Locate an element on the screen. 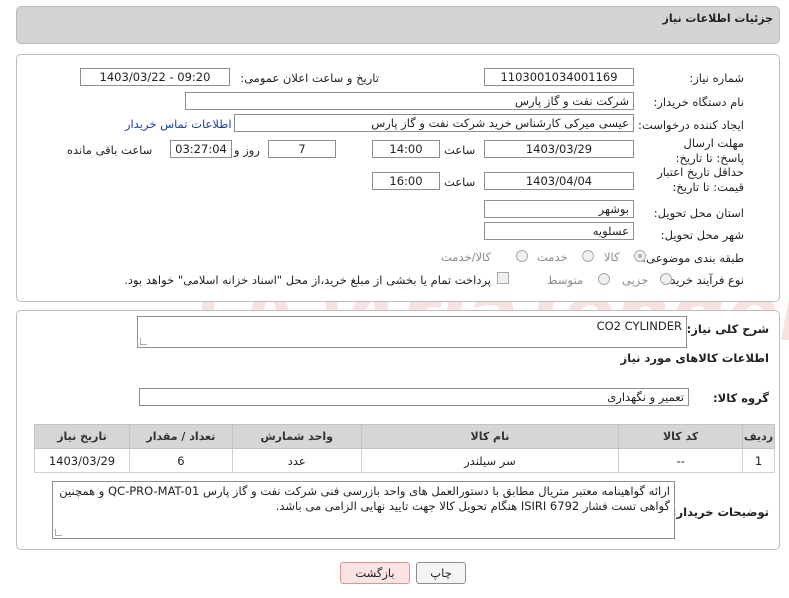 This screenshot has height=598, width=789. back-button: بازگشت is located at coordinates (375, 573).